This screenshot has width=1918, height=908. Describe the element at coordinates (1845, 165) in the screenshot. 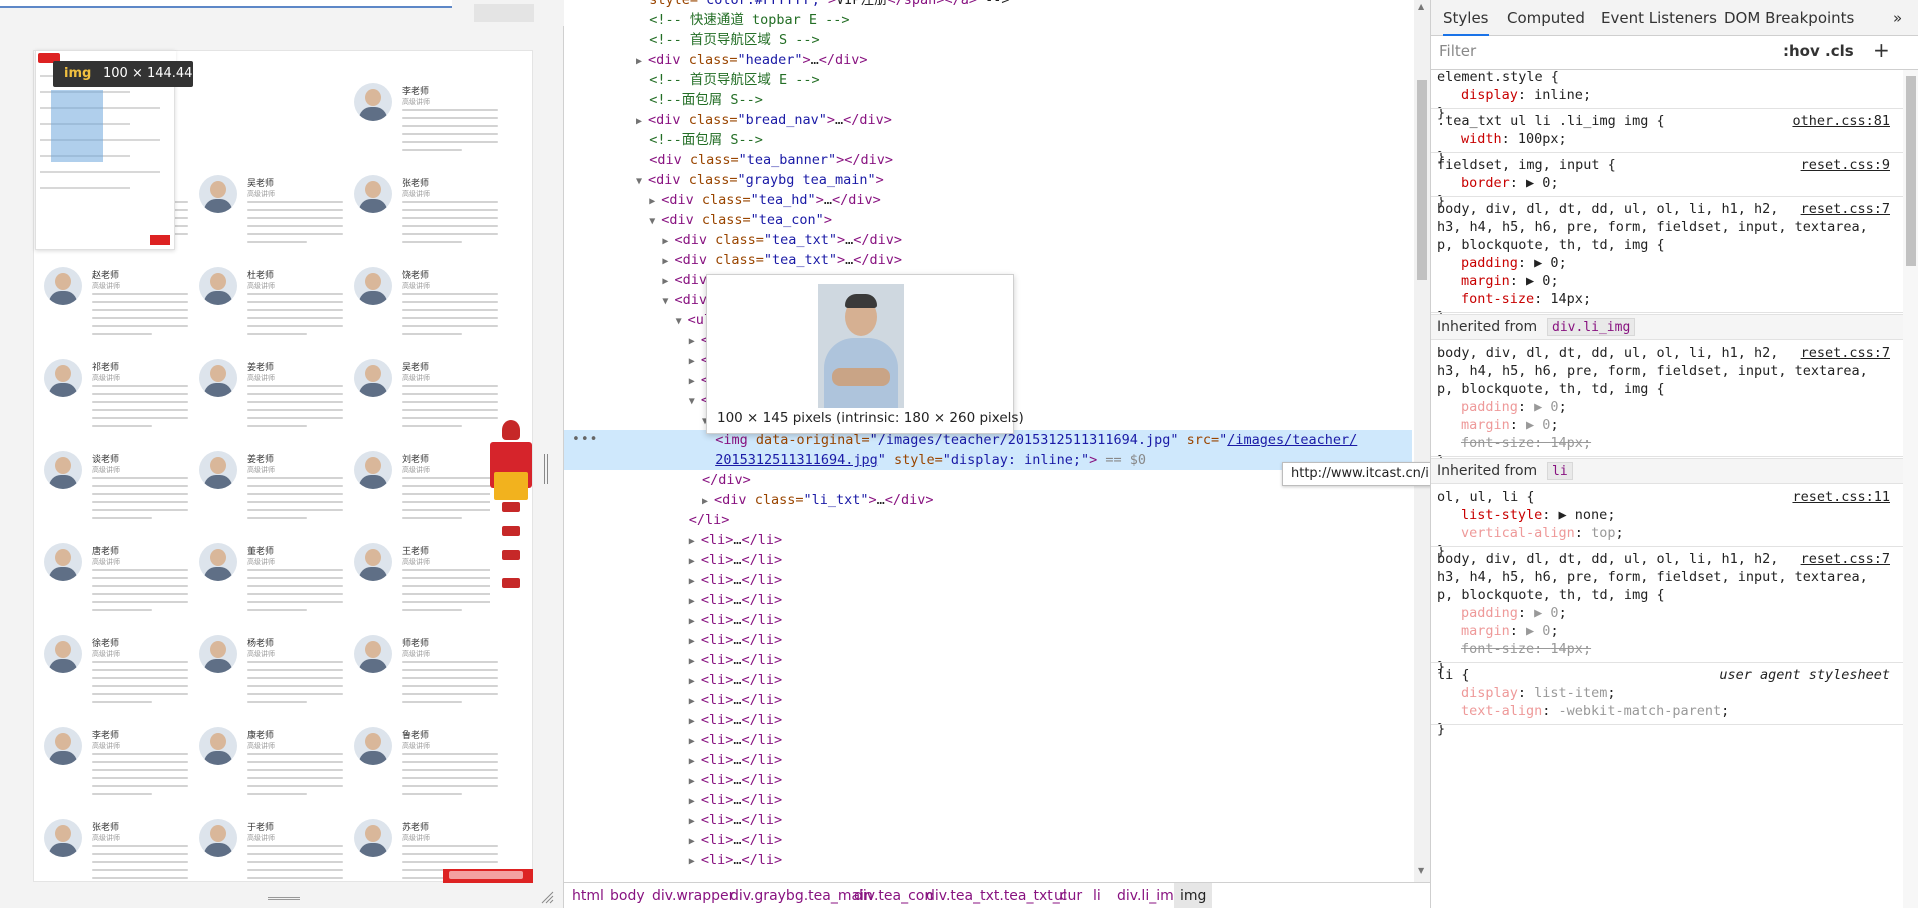

I see `rule-source: reset.css:9` at that location.